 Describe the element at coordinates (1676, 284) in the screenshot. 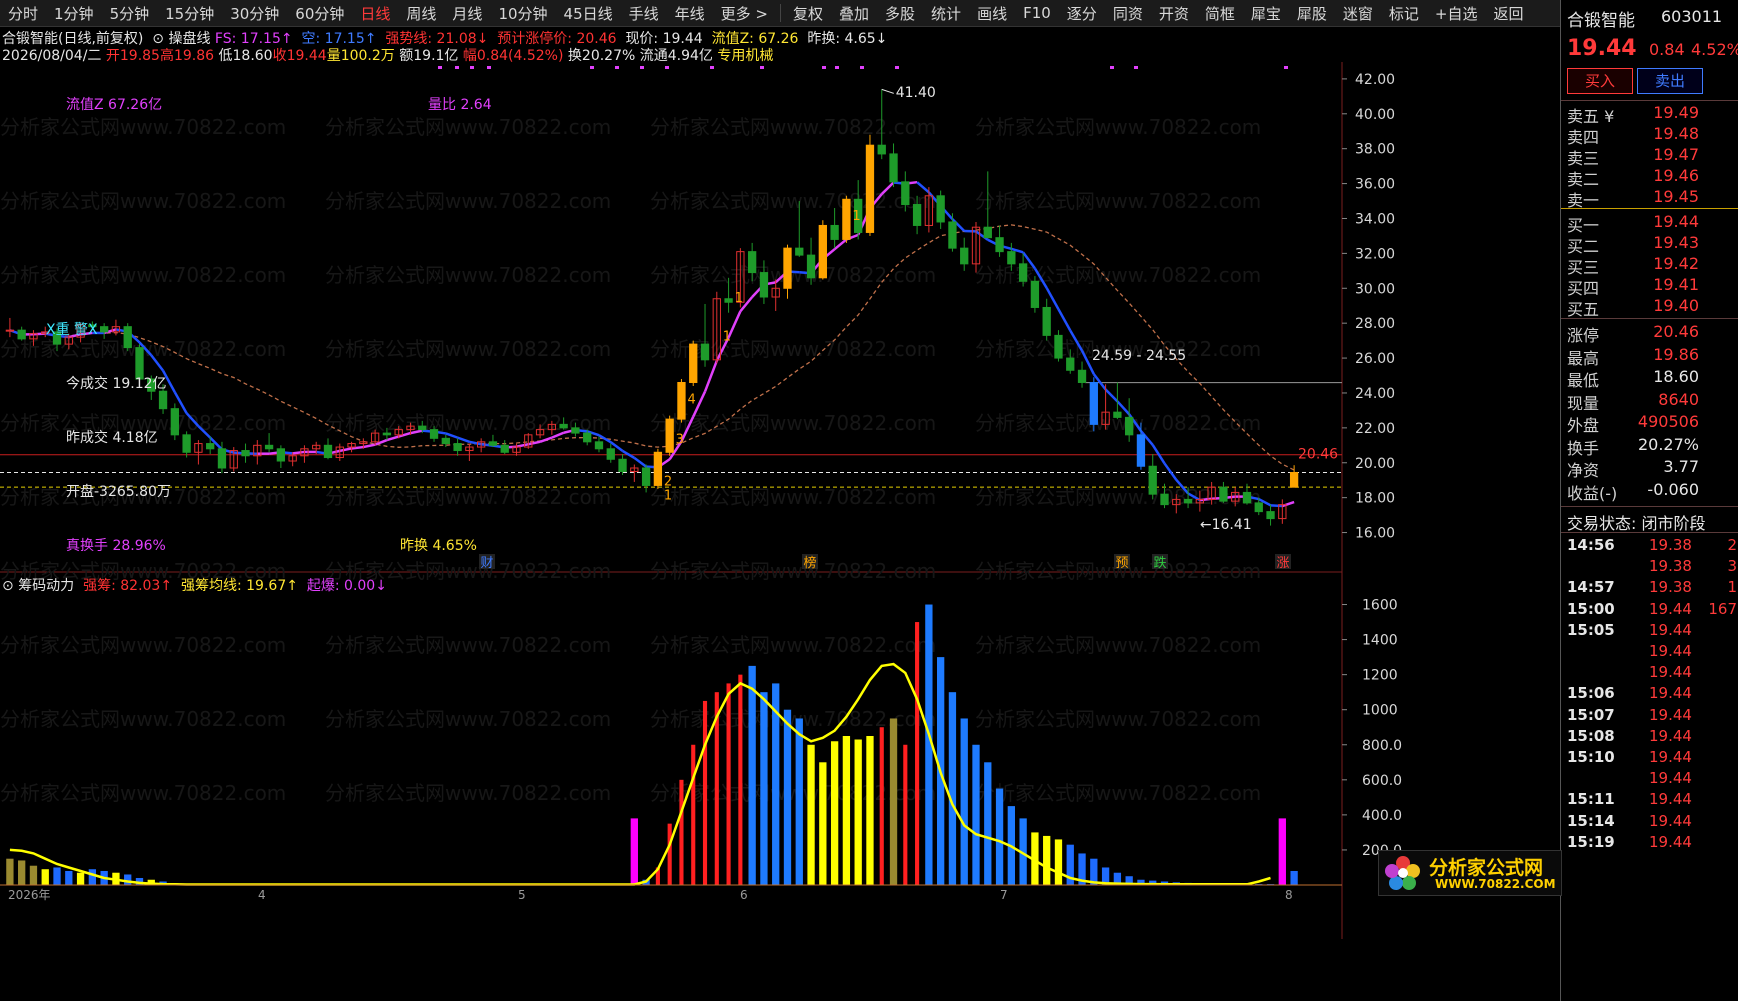

I see `row-value: 19.41` at that location.